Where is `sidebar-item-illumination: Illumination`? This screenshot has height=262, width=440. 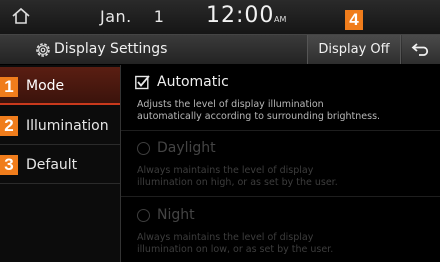
sidebar-item-illumination: Illumination is located at coordinates (60, 126).